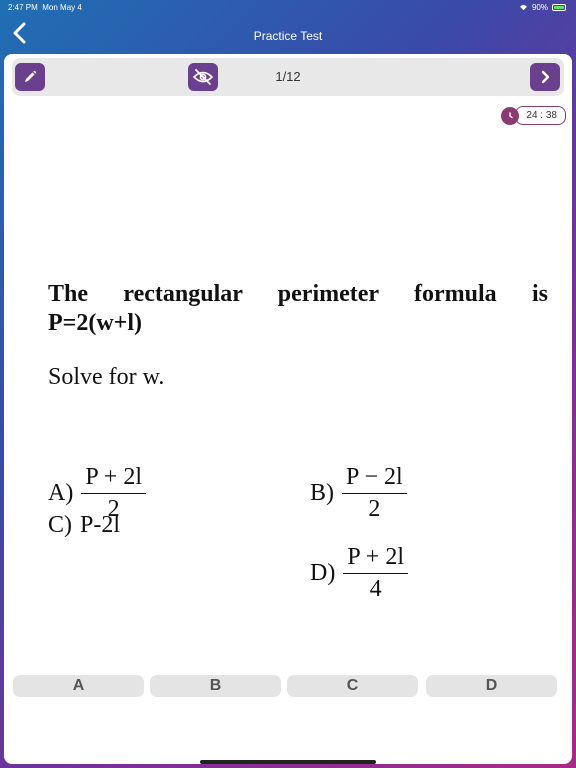  Describe the element at coordinates (215, 686) in the screenshot. I see `answer-b-button: B` at that location.